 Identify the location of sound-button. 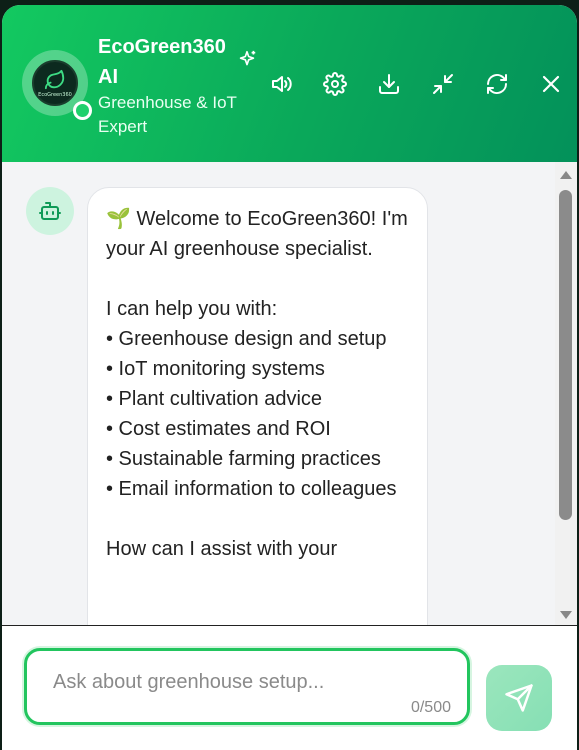
(281, 84).